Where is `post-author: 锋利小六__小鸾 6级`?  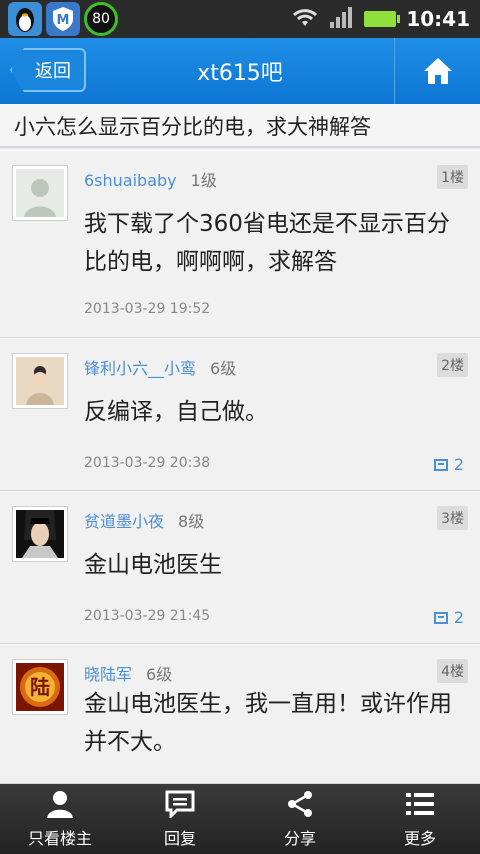 post-author: 锋利小六__小鸾 6级 is located at coordinates (160, 367).